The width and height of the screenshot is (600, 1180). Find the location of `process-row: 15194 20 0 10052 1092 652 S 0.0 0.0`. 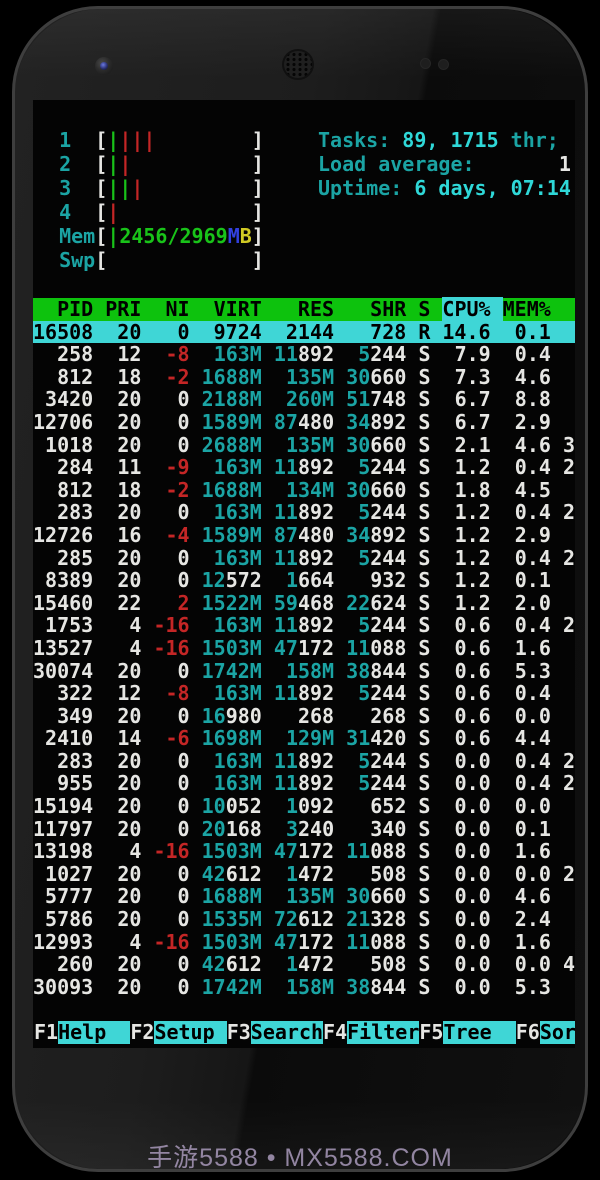

process-row: 15194 20 0 10052 1092 652 S 0.0 0.0 is located at coordinates (304, 806).